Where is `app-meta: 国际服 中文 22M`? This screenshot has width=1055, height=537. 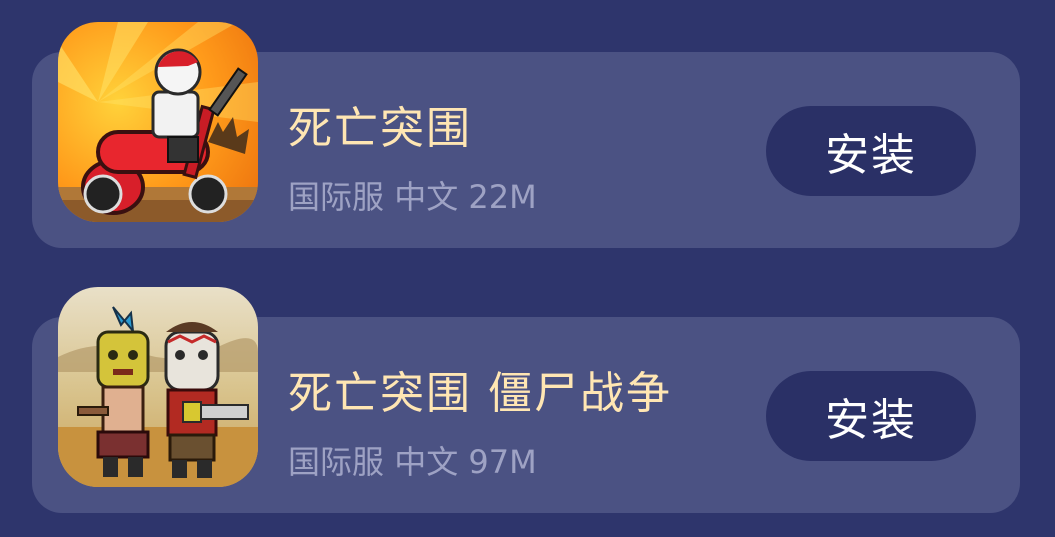
app-meta: 国际服 中文 22M is located at coordinates (412, 195).